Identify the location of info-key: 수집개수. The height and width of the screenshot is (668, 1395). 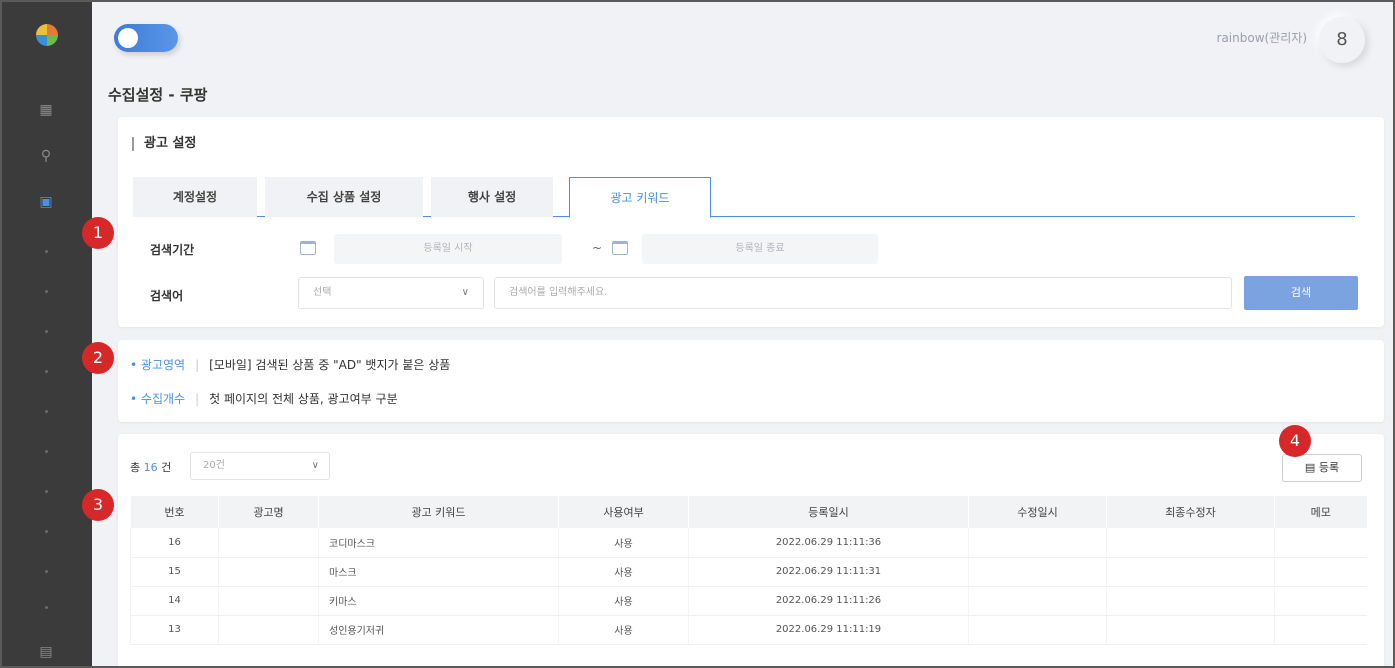
(163, 399).